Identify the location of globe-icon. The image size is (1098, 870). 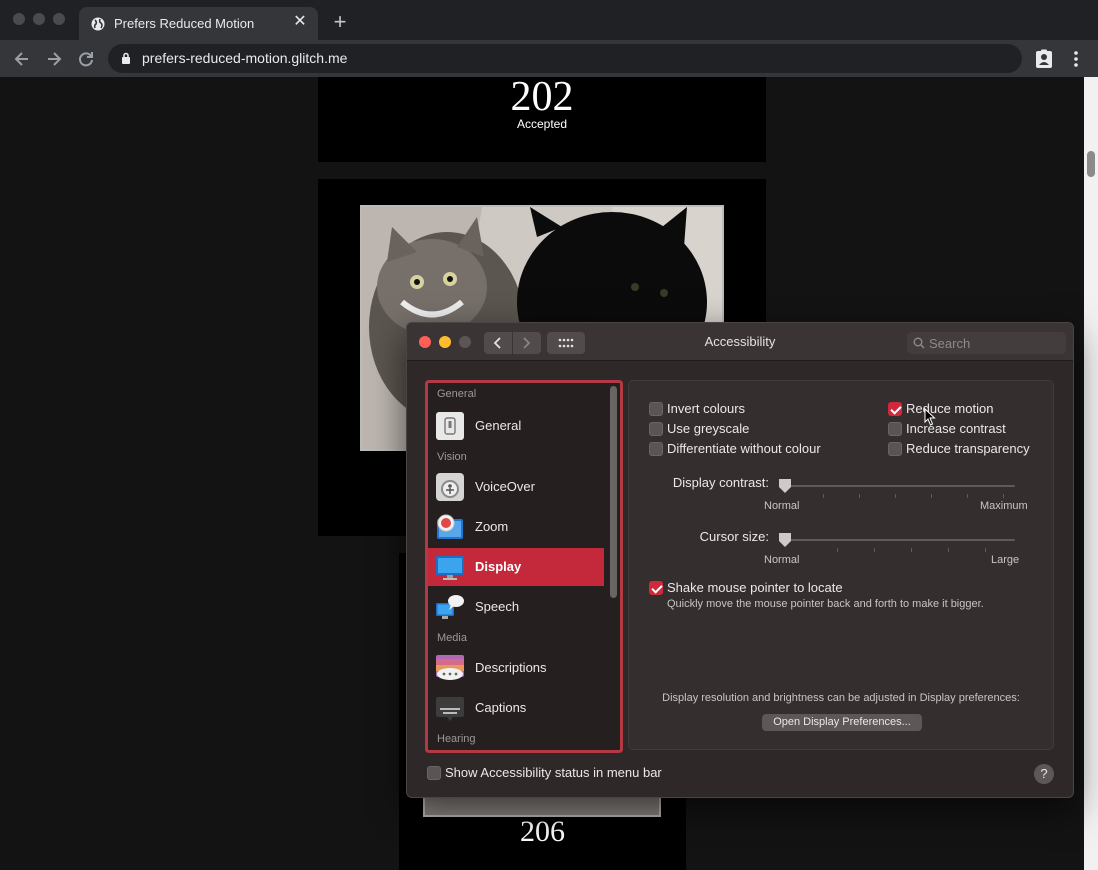
(98, 24).